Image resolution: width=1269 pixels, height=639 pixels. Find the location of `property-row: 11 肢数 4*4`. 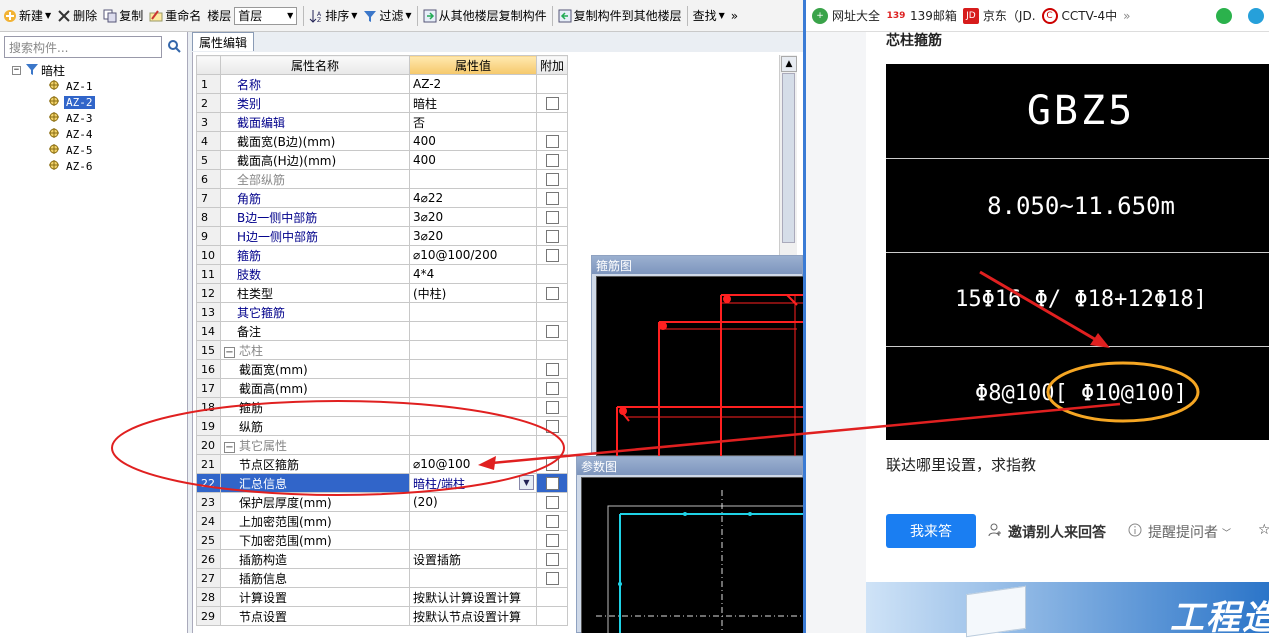

property-row: 11 肢数 4*4 is located at coordinates (382, 274).